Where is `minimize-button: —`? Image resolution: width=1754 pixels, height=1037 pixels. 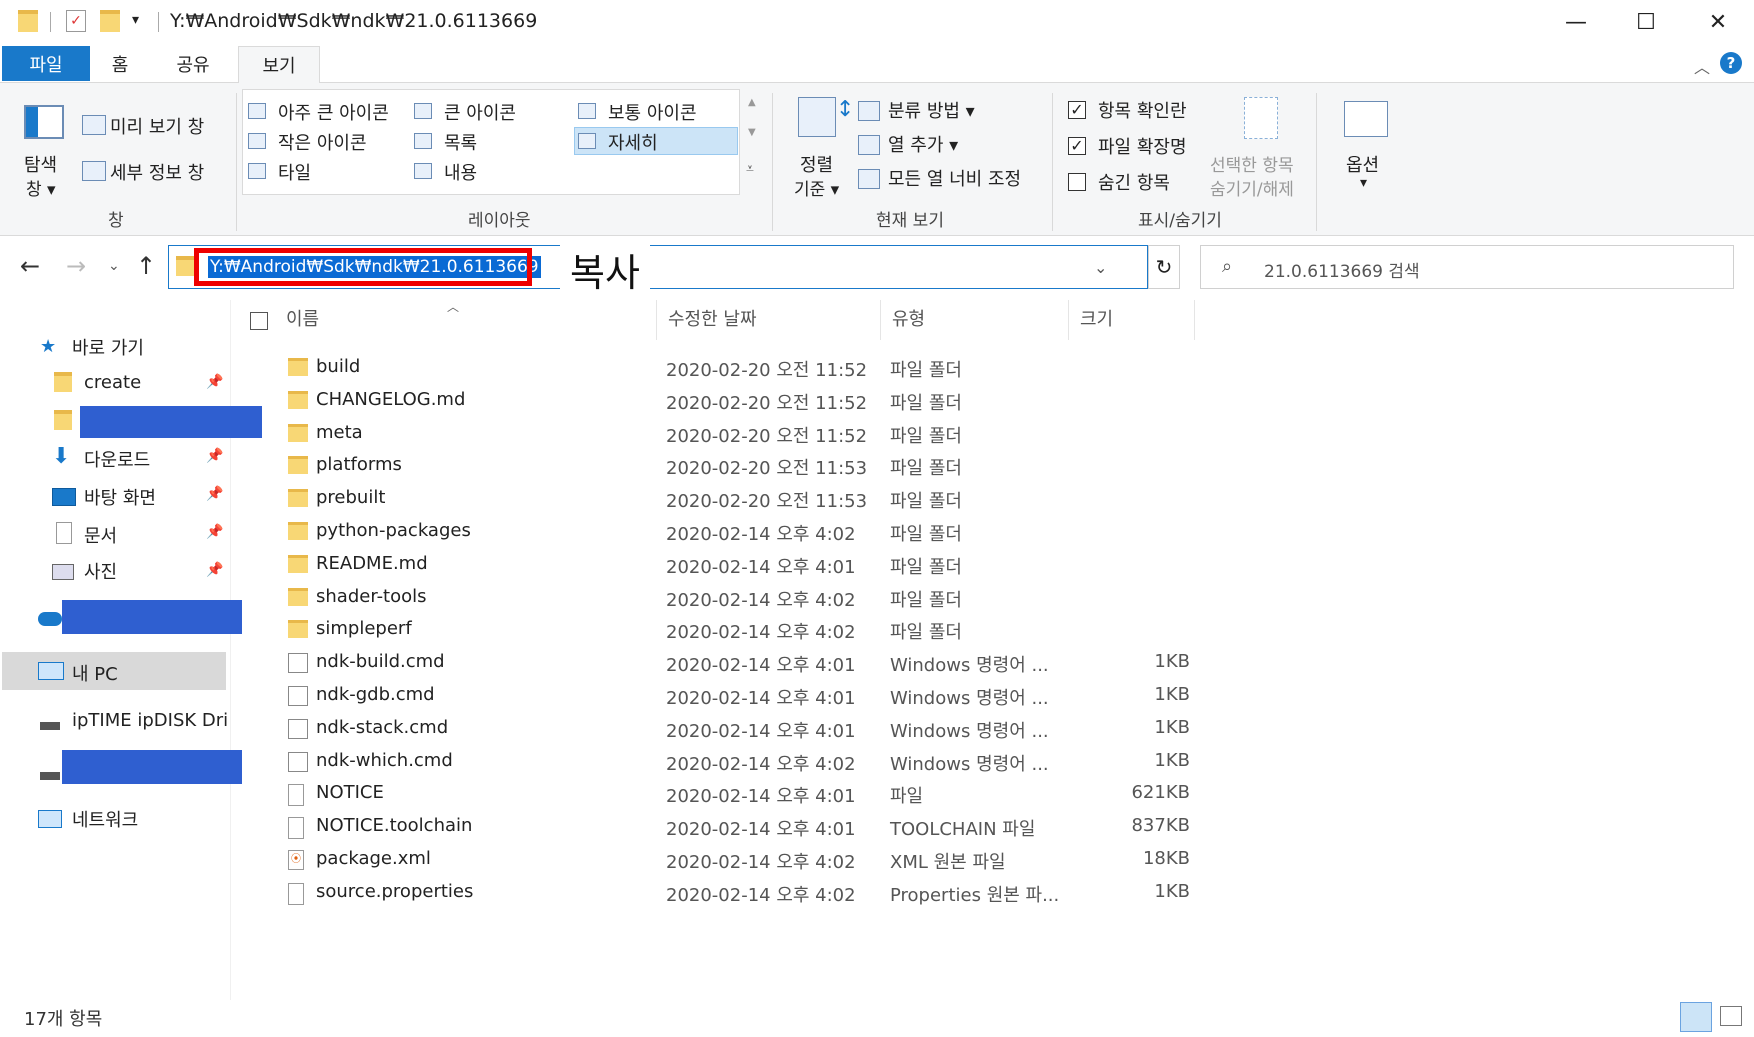
minimize-button: — is located at coordinates (1576, 22).